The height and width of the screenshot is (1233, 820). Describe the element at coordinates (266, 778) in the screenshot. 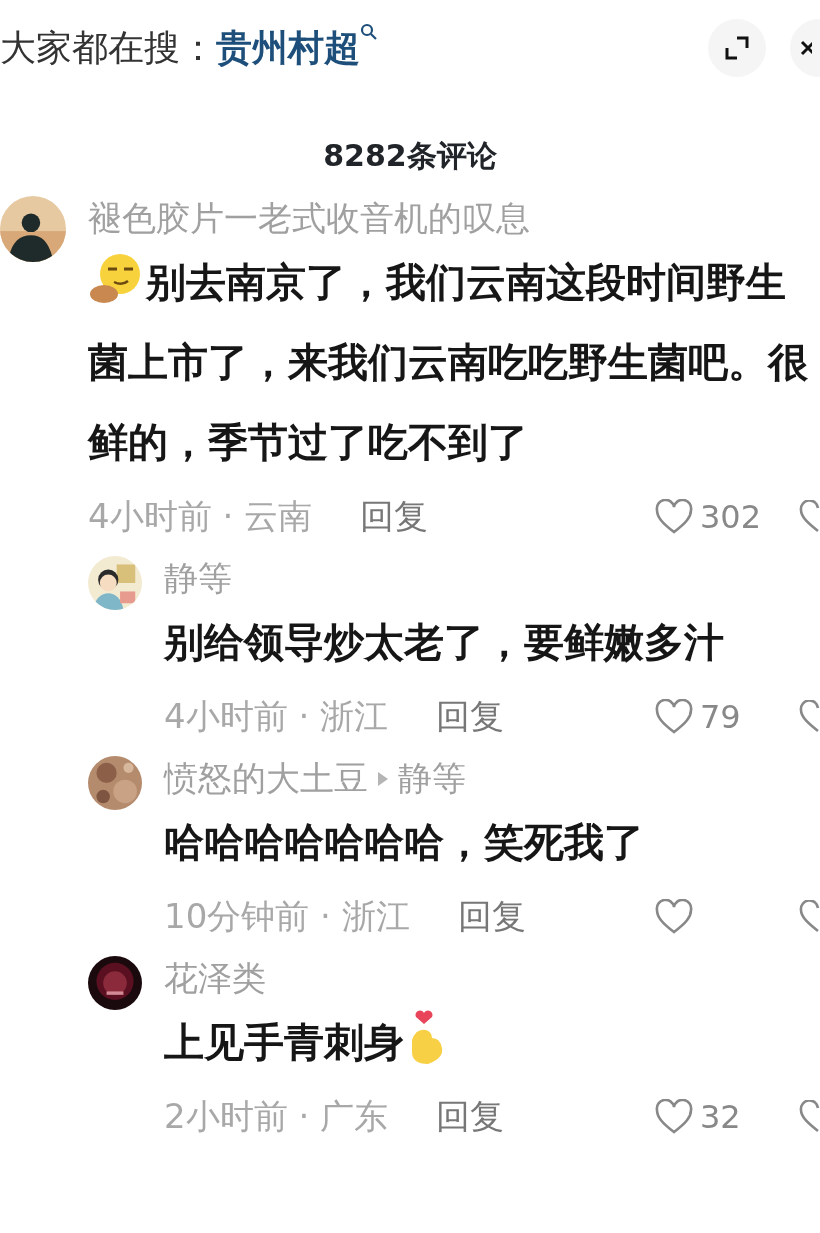

I see `comment-username: 愤怒的大土豆` at that location.